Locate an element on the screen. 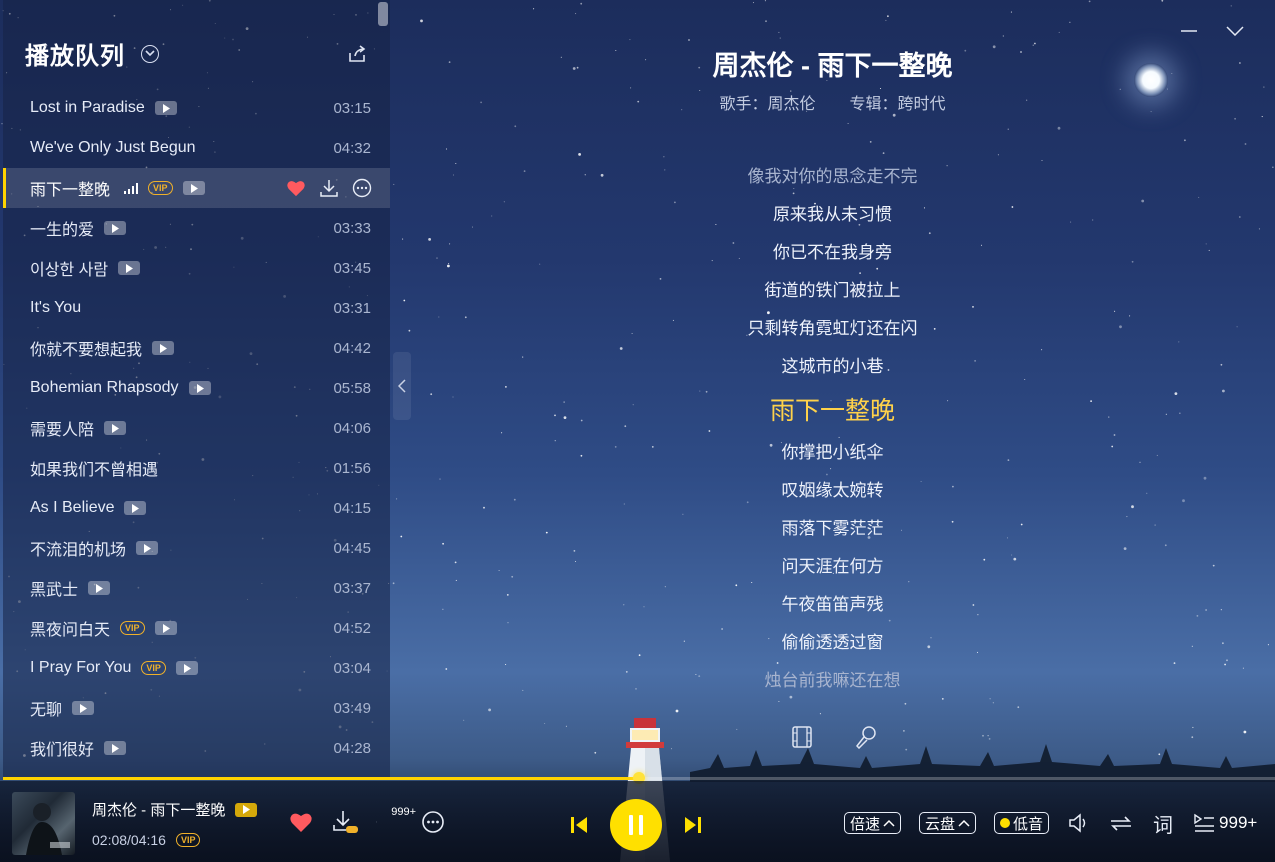 The width and height of the screenshot is (1275, 862). lyric-line: 偷偷透透过窗 is located at coordinates (832, 642).